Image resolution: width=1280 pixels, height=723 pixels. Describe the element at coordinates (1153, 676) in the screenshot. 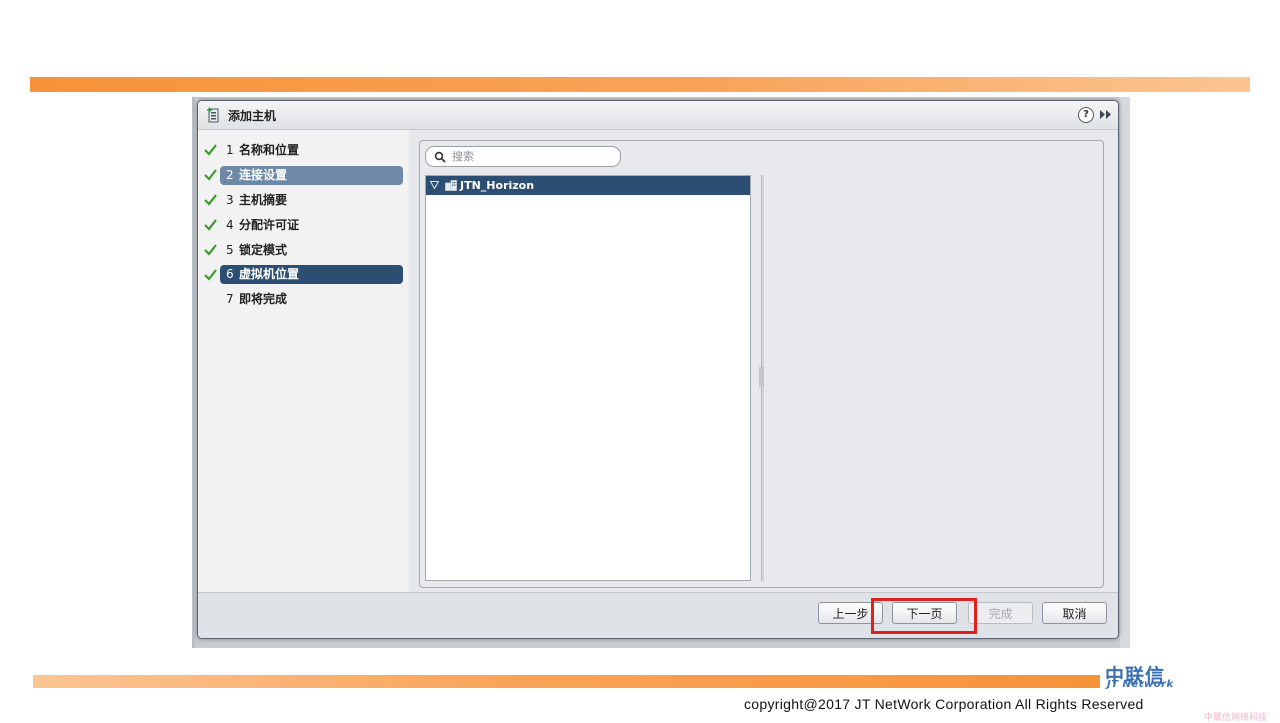

I see `company-logo: 中联信 JT Network` at that location.